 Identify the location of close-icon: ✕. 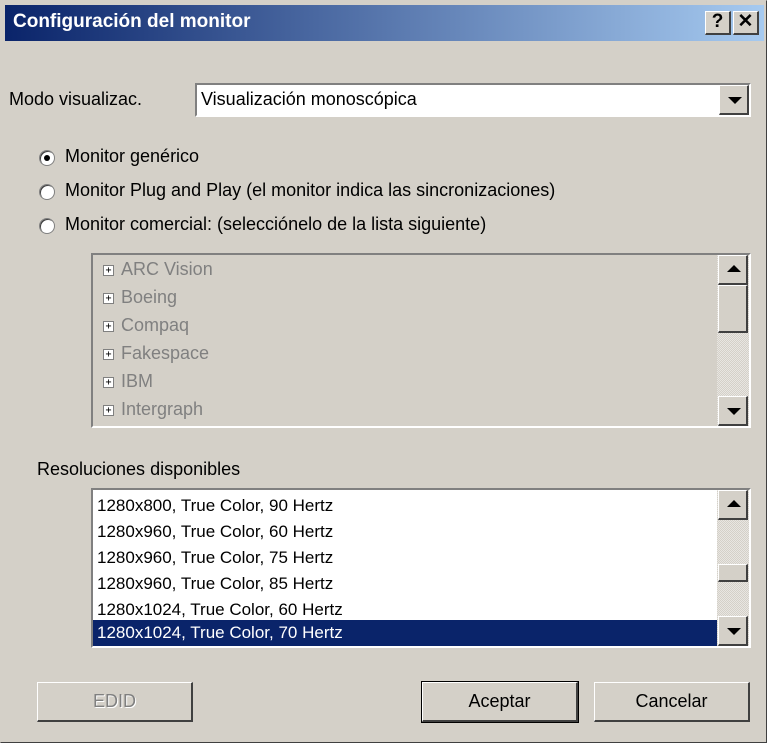
(745, 21).